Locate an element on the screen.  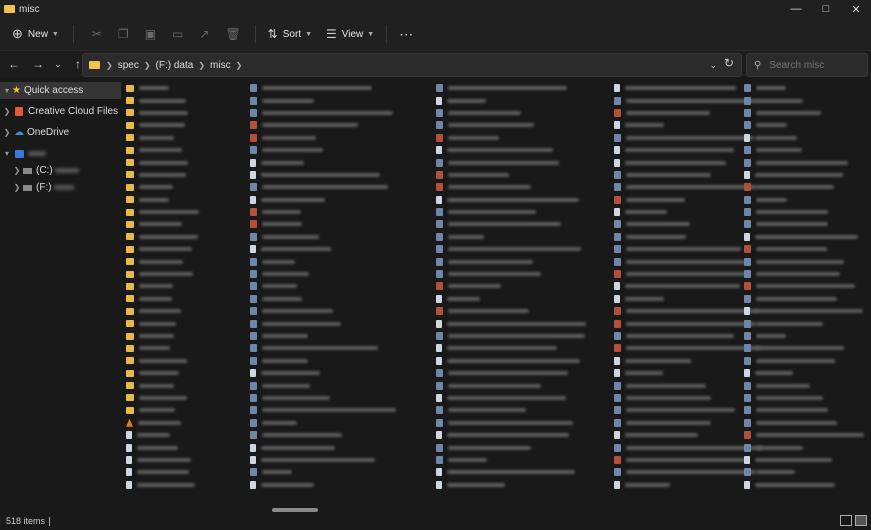
maximize-icon: □ is located at coordinates (826, 9).